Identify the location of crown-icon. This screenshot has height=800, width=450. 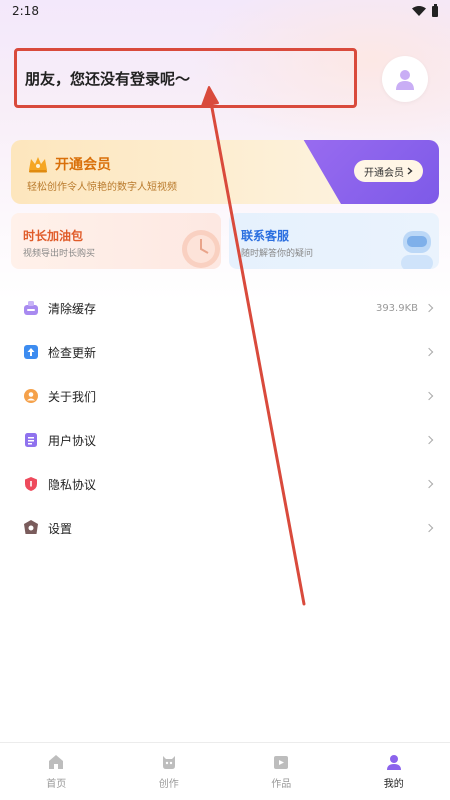
(38, 165).